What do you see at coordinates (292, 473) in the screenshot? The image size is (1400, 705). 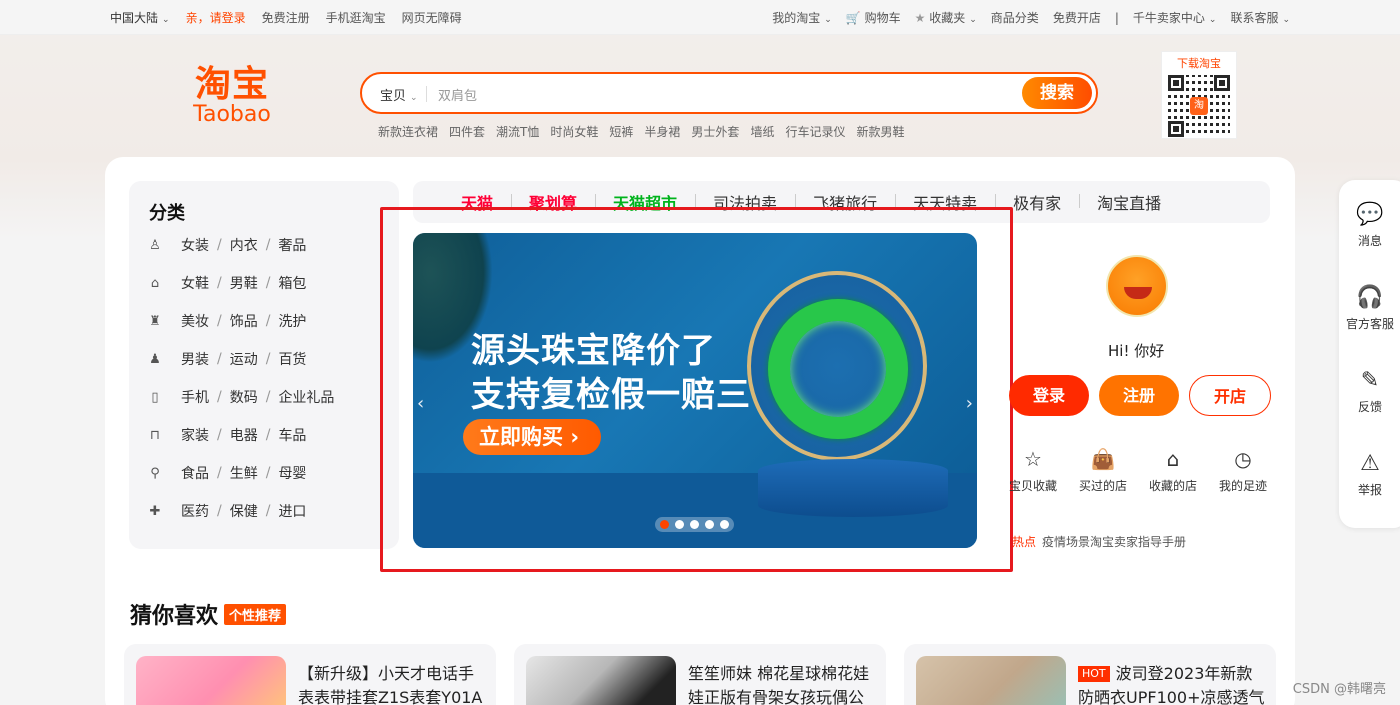 I see `category-link: 母婴` at bounding box center [292, 473].